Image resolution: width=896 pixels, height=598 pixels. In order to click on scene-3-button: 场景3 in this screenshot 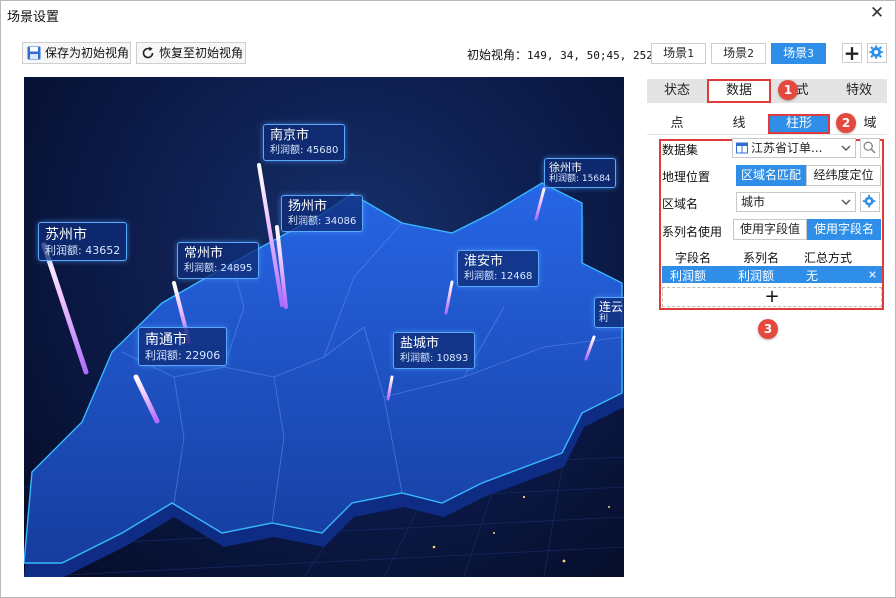, I will do `click(798, 53)`.